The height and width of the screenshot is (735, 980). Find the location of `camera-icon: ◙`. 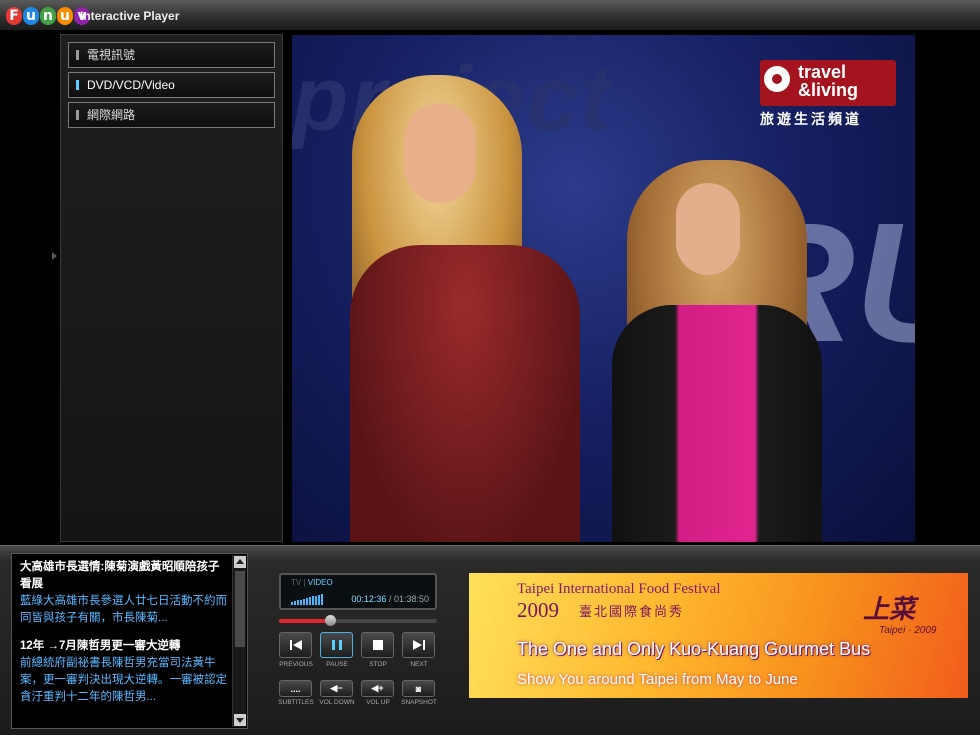

camera-icon: ◙ is located at coordinates (418, 688).